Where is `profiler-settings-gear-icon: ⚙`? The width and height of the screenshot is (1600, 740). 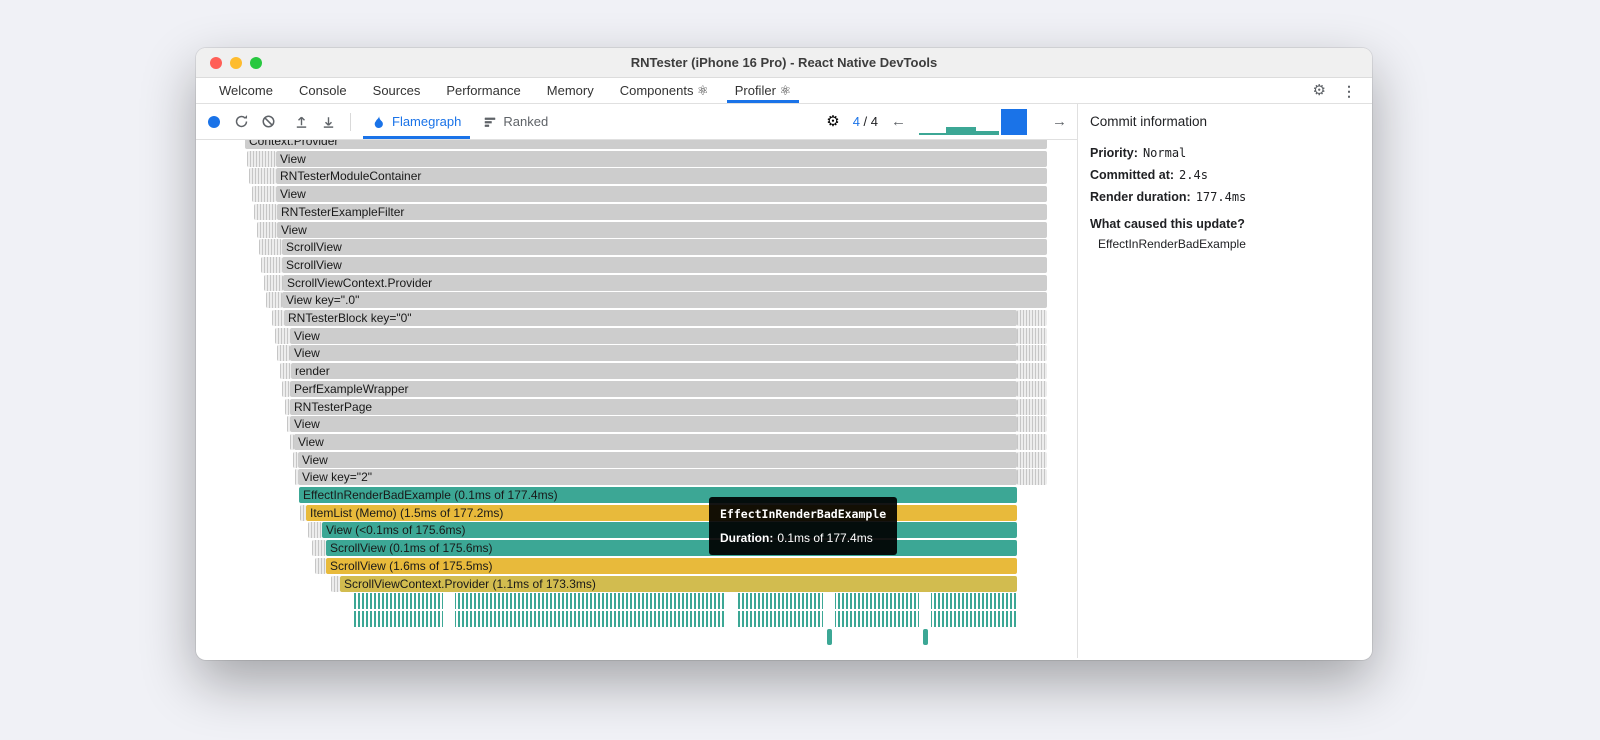
profiler-settings-gear-icon: ⚙ is located at coordinates (832, 121).